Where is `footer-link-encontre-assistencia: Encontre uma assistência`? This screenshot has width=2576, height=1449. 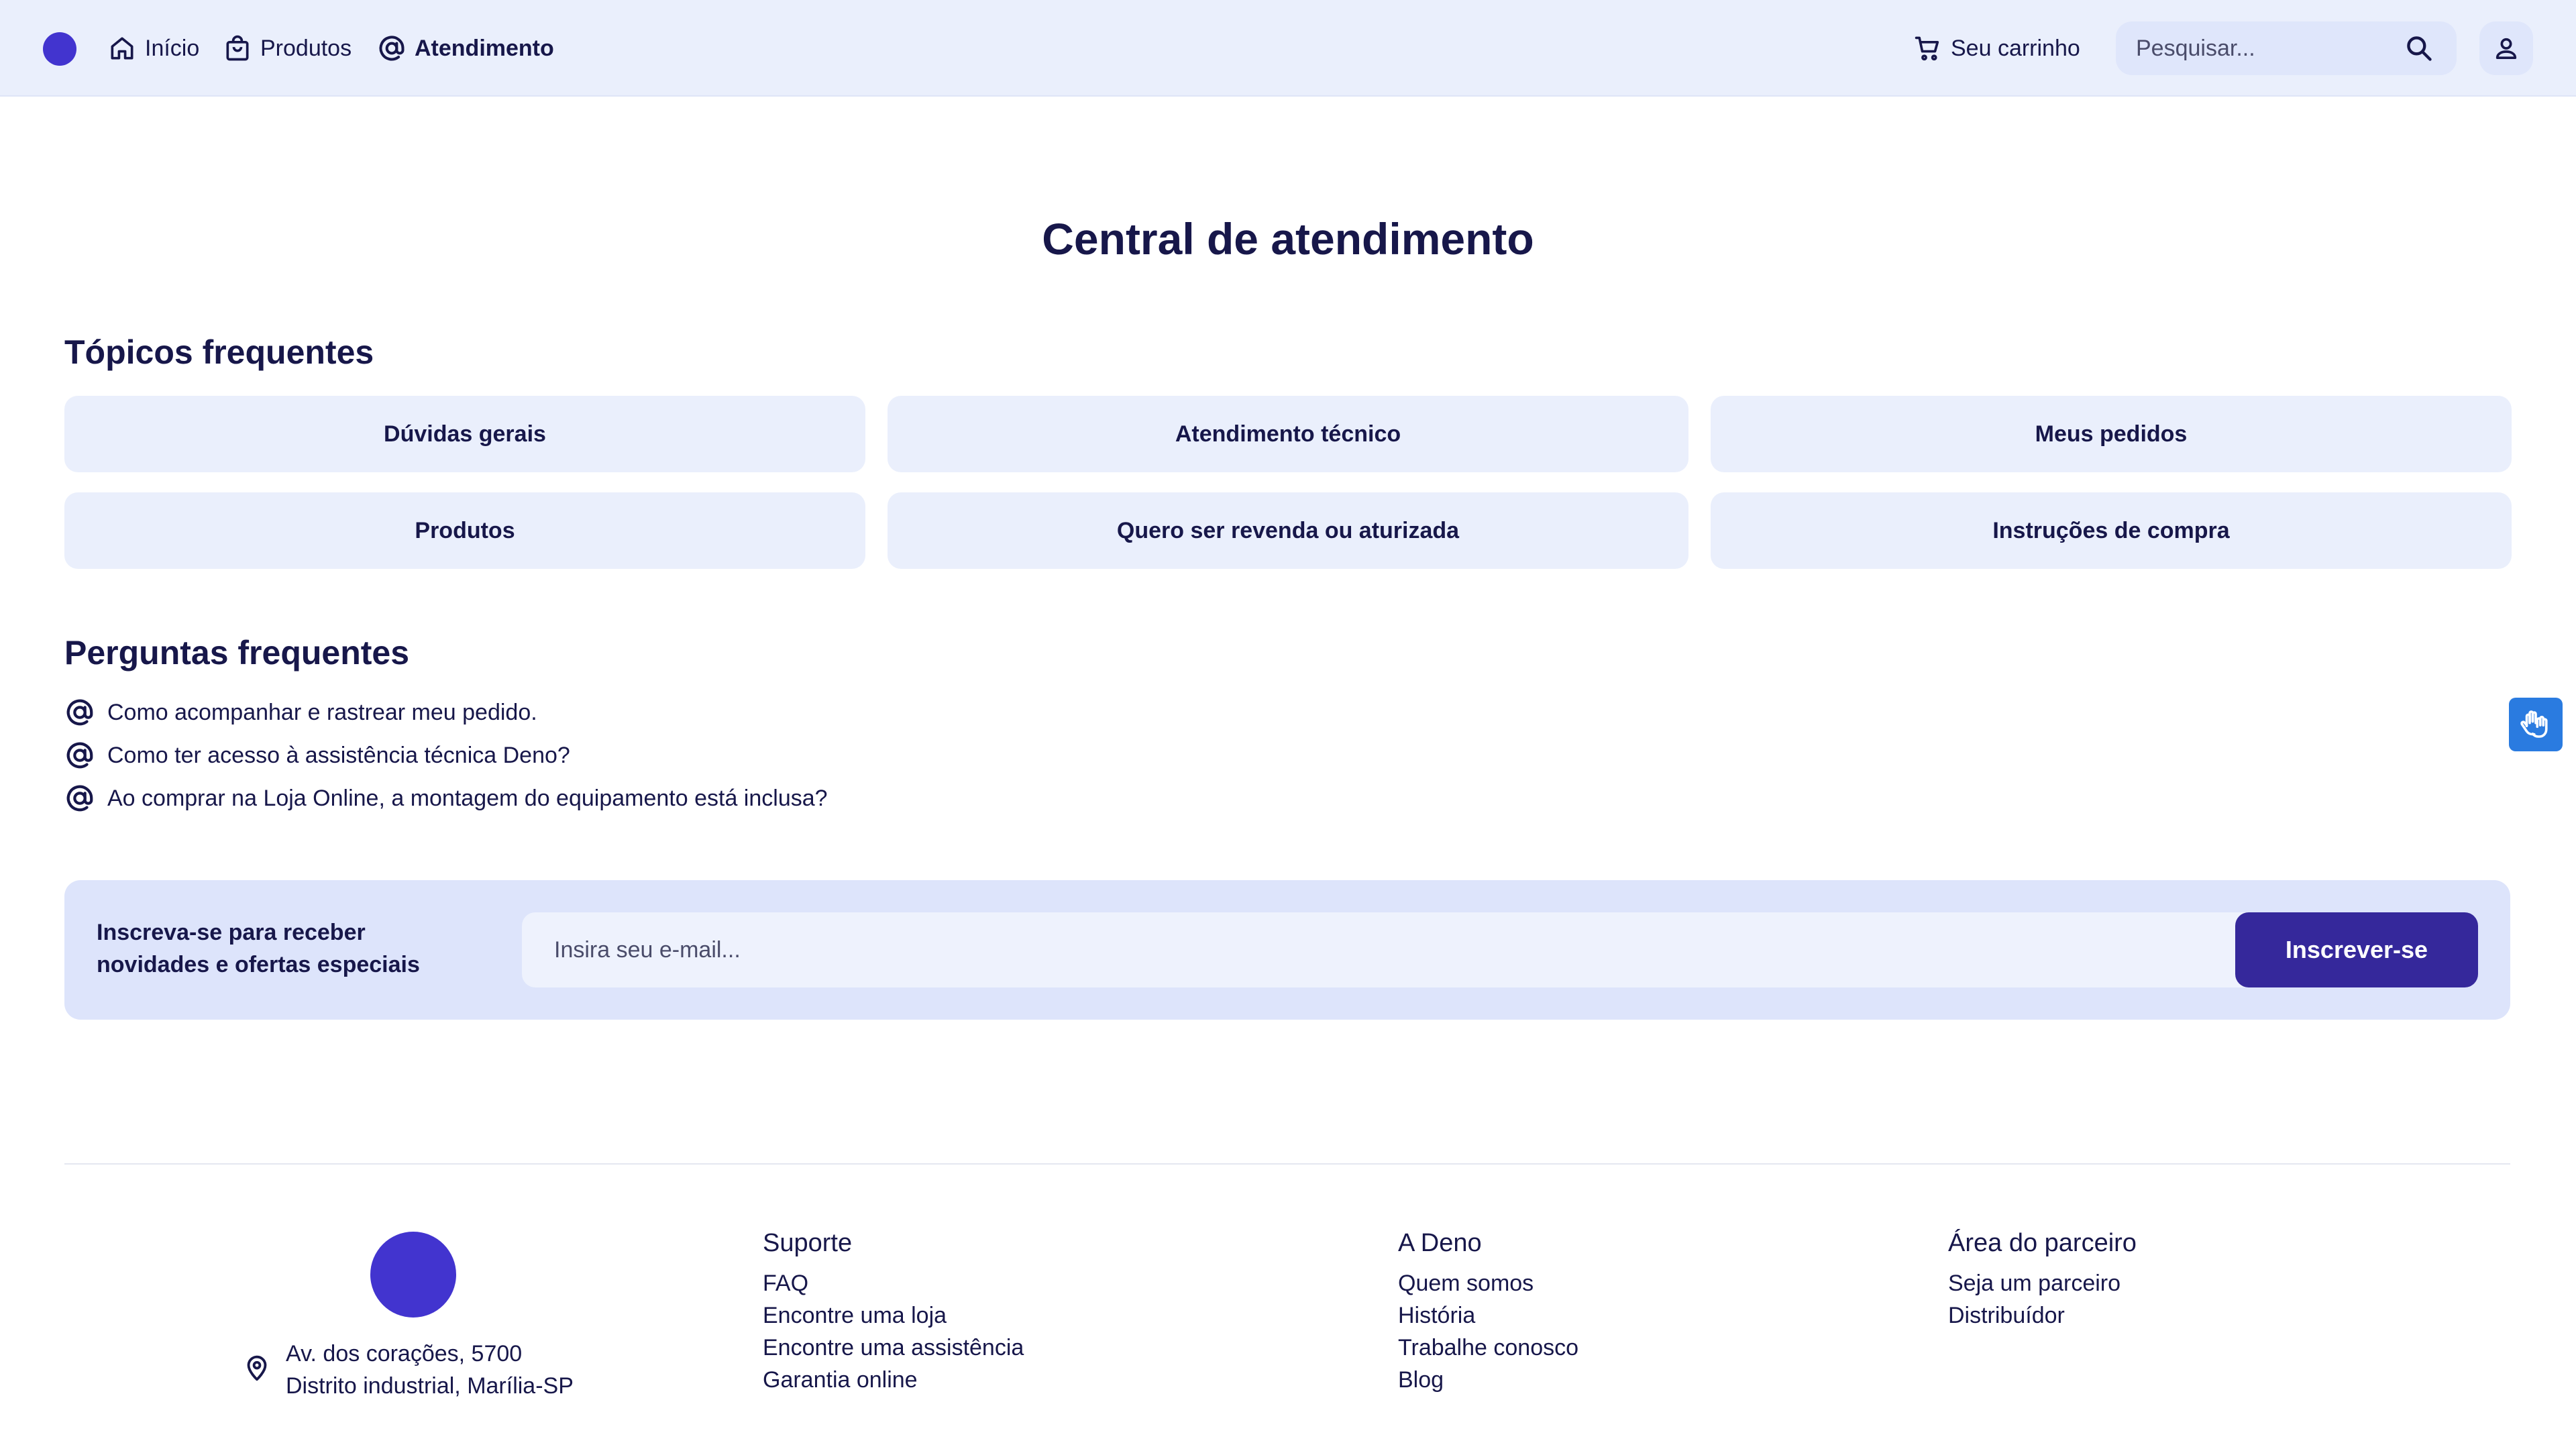
footer-link-encontre-assistencia: Encontre uma assistência is located at coordinates (893, 1348).